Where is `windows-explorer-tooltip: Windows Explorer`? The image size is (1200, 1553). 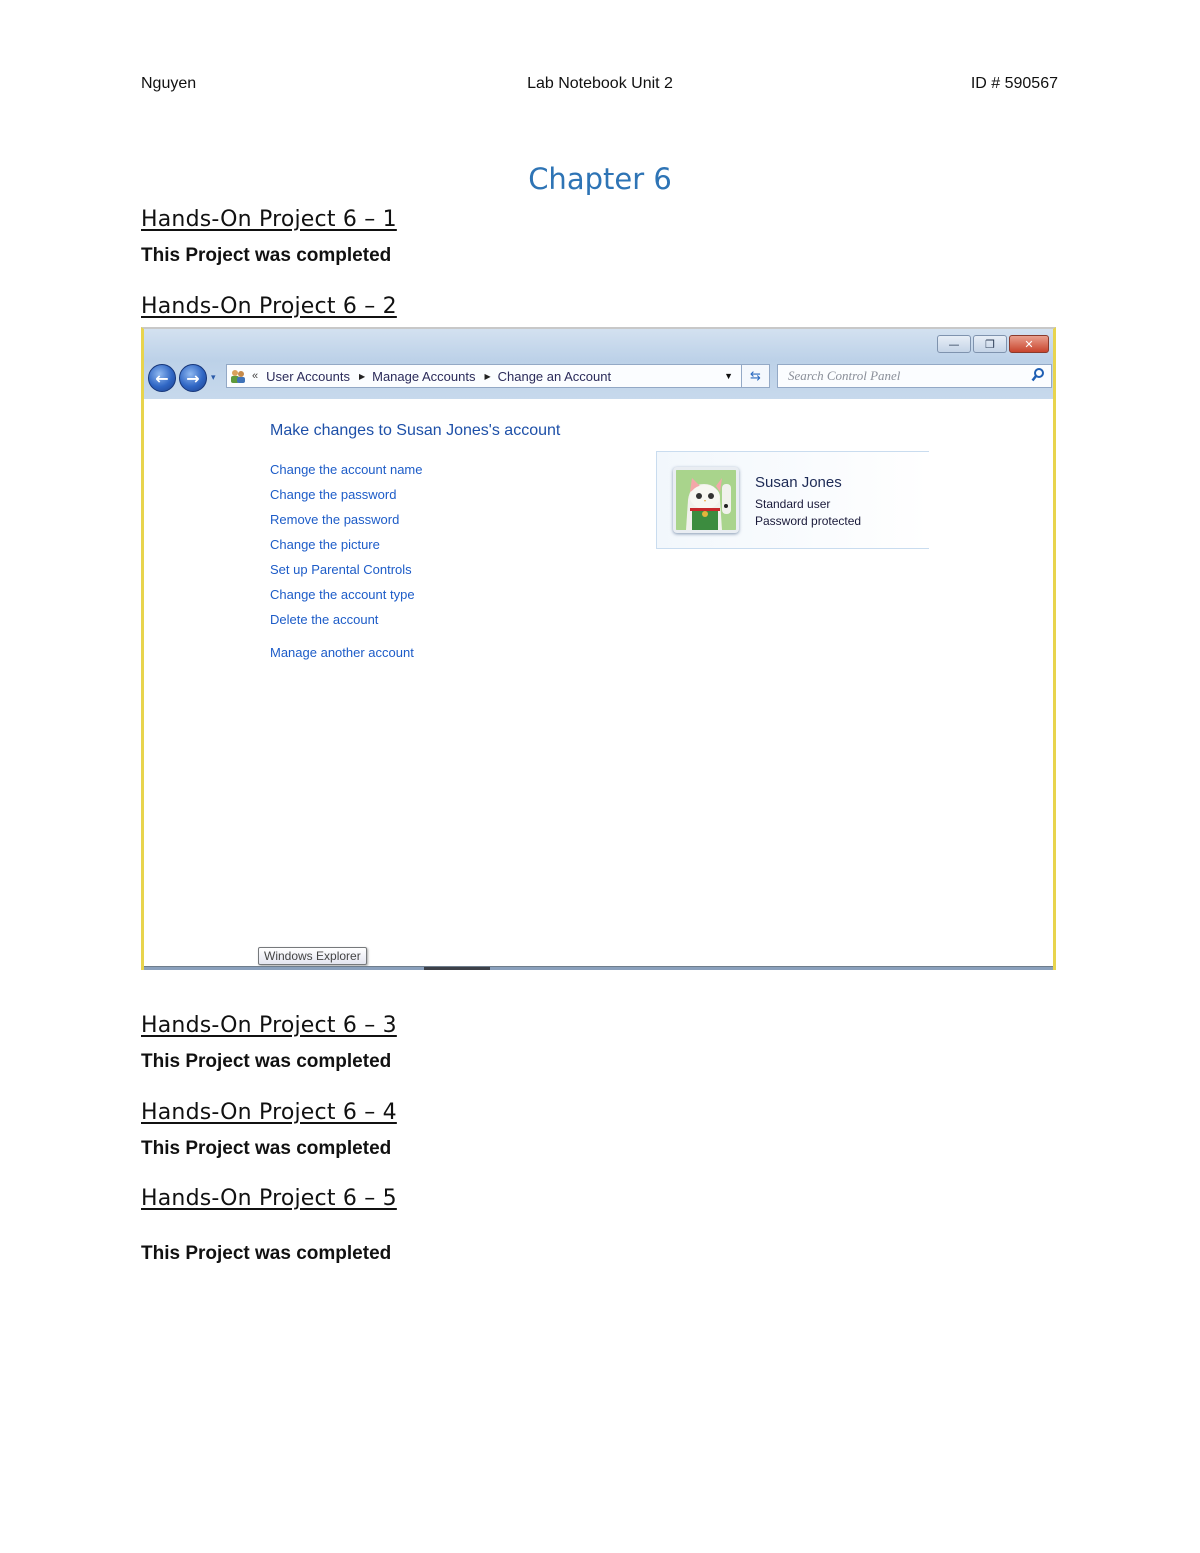
windows-explorer-tooltip: Windows Explorer is located at coordinates (312, 956).